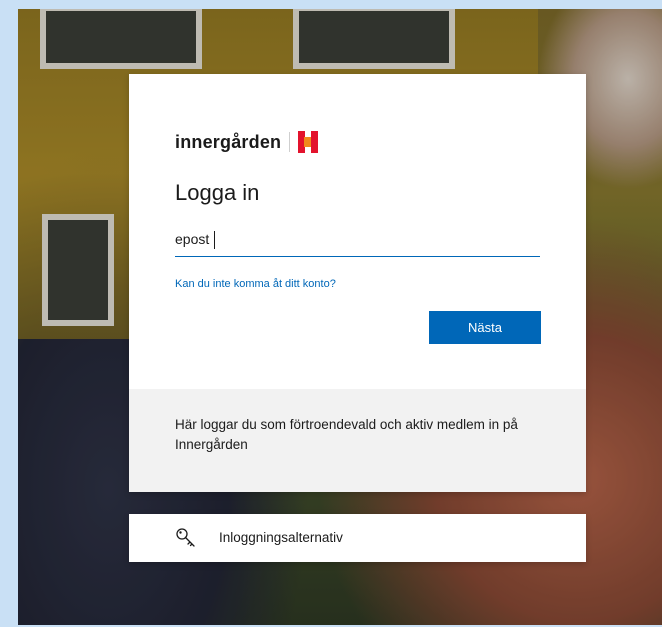 This screenshot has width=662, height=627. What do you see at coordinates (290, 142) in the screenshot?
I see `brand-divider` at bounding box center [290, 142].